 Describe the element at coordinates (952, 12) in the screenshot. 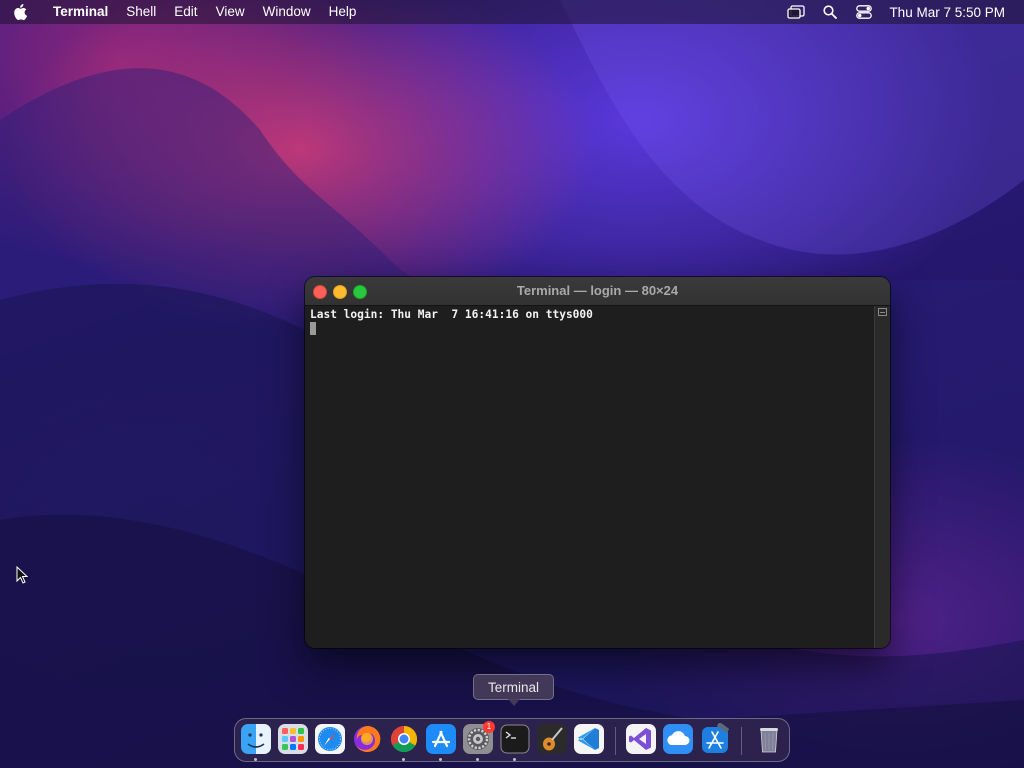

I see `menu-bar-clock: Thu Mar 7 5:50 PM` at that location.